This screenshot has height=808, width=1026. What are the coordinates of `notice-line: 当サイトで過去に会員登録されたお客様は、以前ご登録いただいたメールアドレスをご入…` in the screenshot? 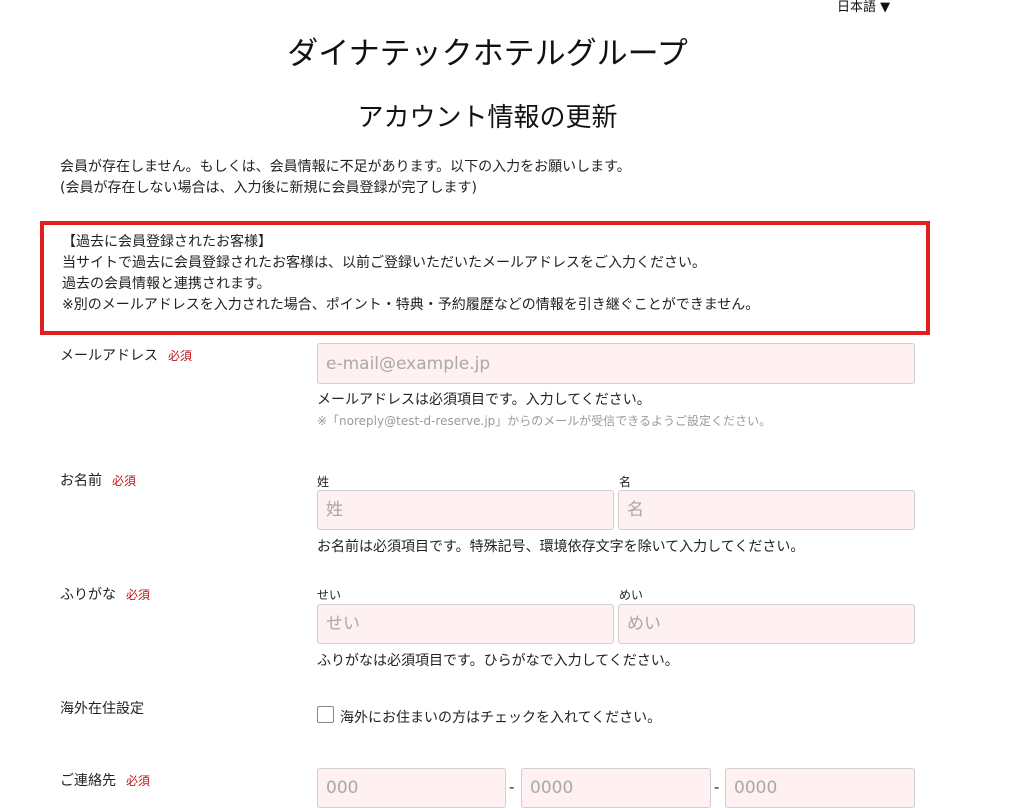 It's located at (384, 263).